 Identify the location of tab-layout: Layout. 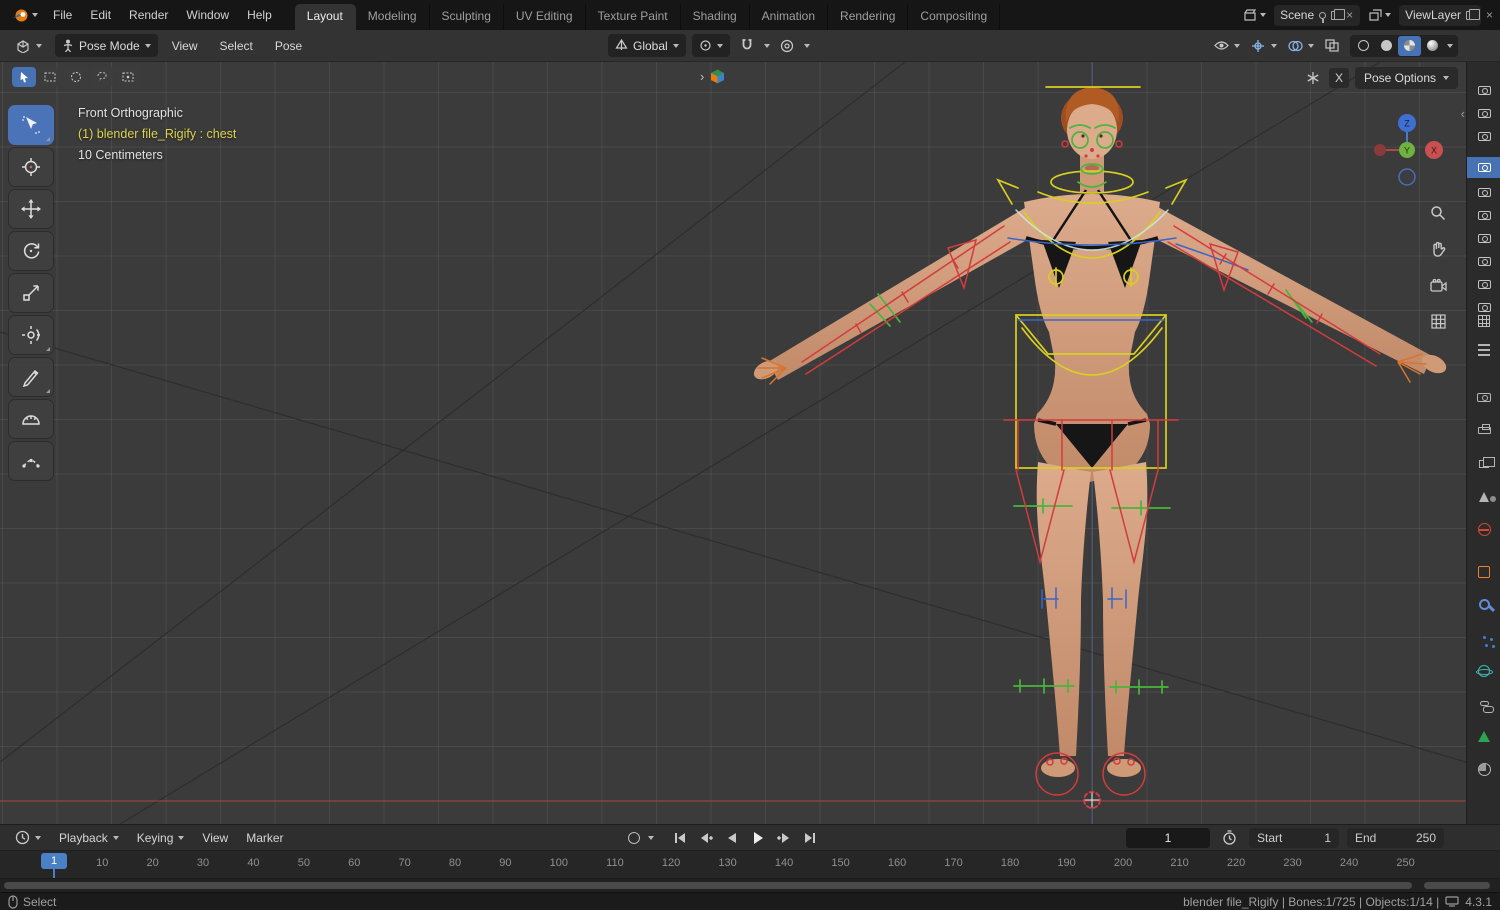
(325, 17).